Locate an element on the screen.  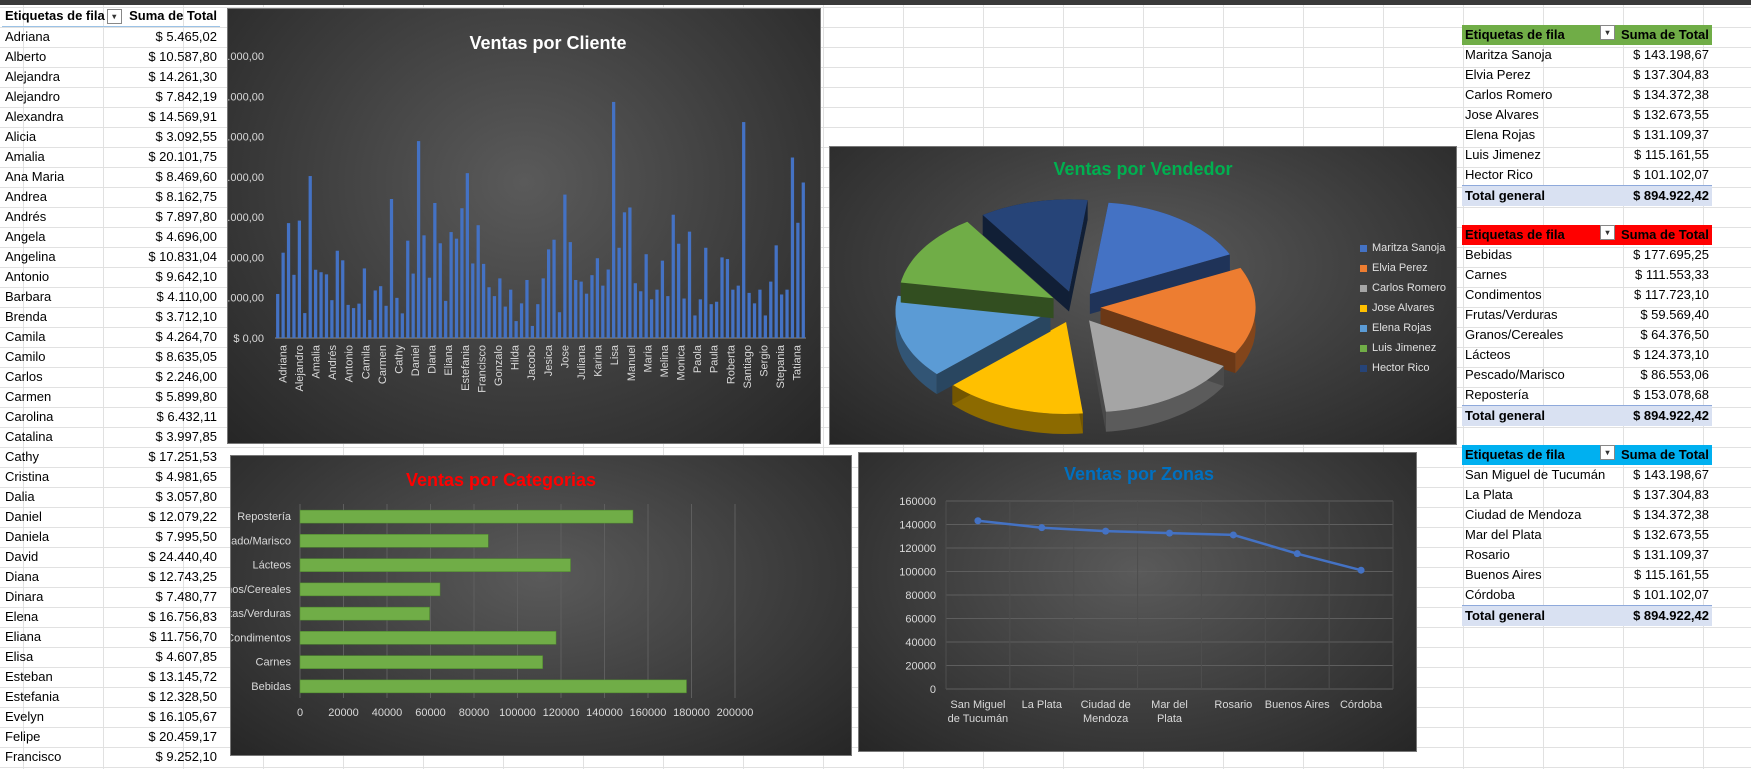
row-label: Luis Jimenez is located at coordinates (1540, 155).